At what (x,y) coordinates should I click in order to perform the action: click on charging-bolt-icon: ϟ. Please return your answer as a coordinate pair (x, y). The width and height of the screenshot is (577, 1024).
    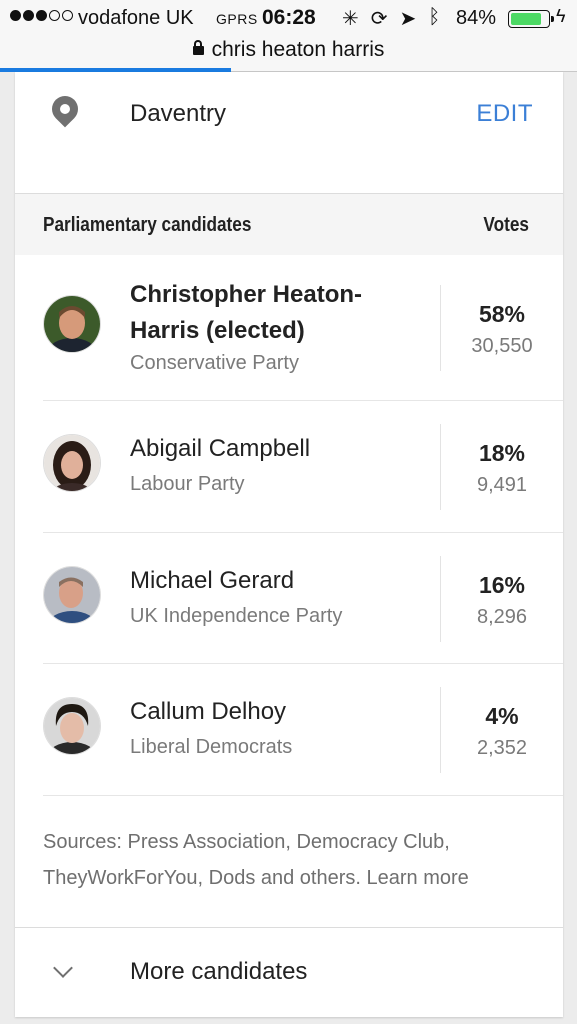
    Looking at the image, I should click on (561, 16).